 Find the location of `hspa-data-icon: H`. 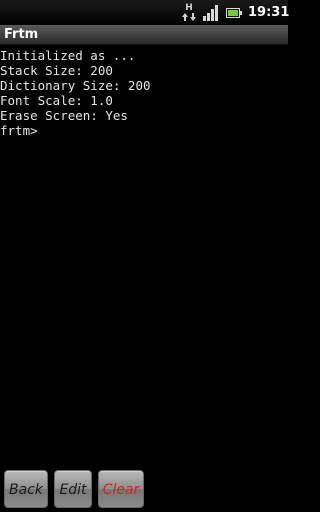

hspa-data-icon: H is located at coordinates (189, 12).